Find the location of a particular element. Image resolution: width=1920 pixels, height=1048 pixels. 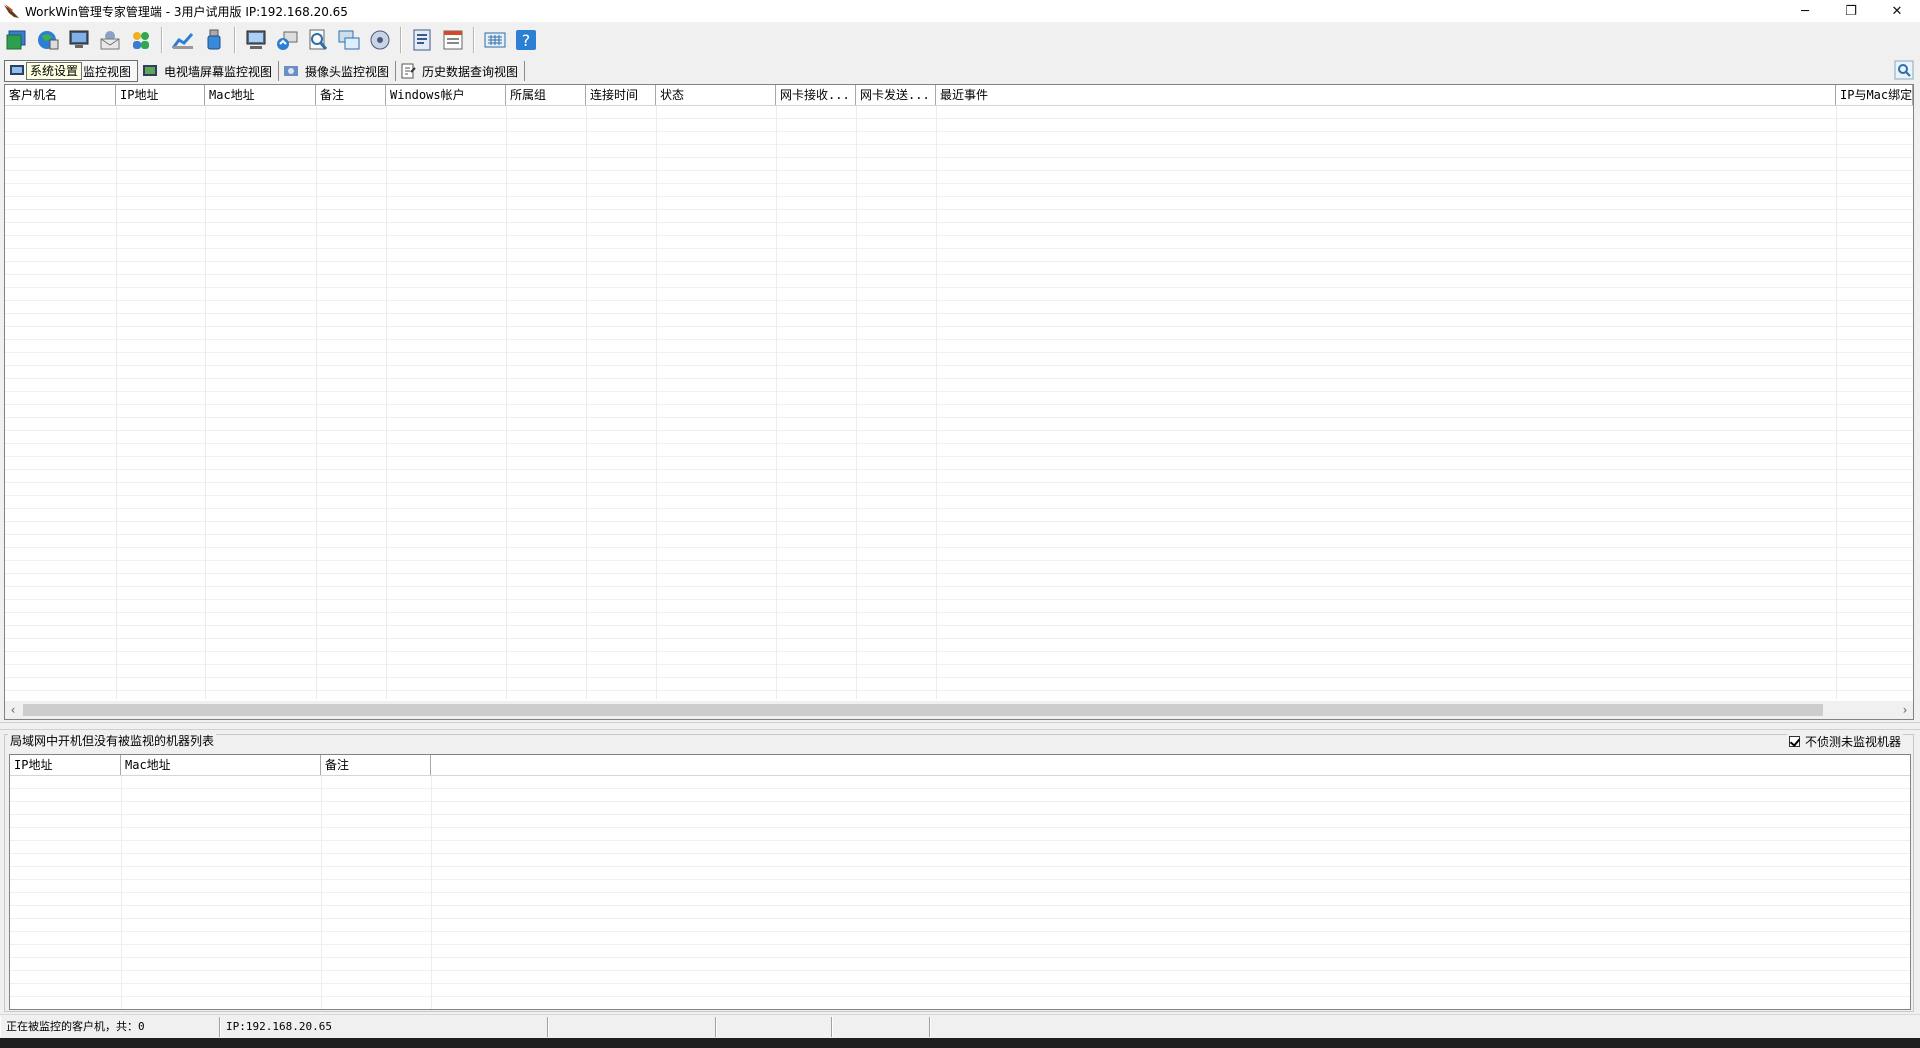

history-icon is located at coordinates (408, 71).